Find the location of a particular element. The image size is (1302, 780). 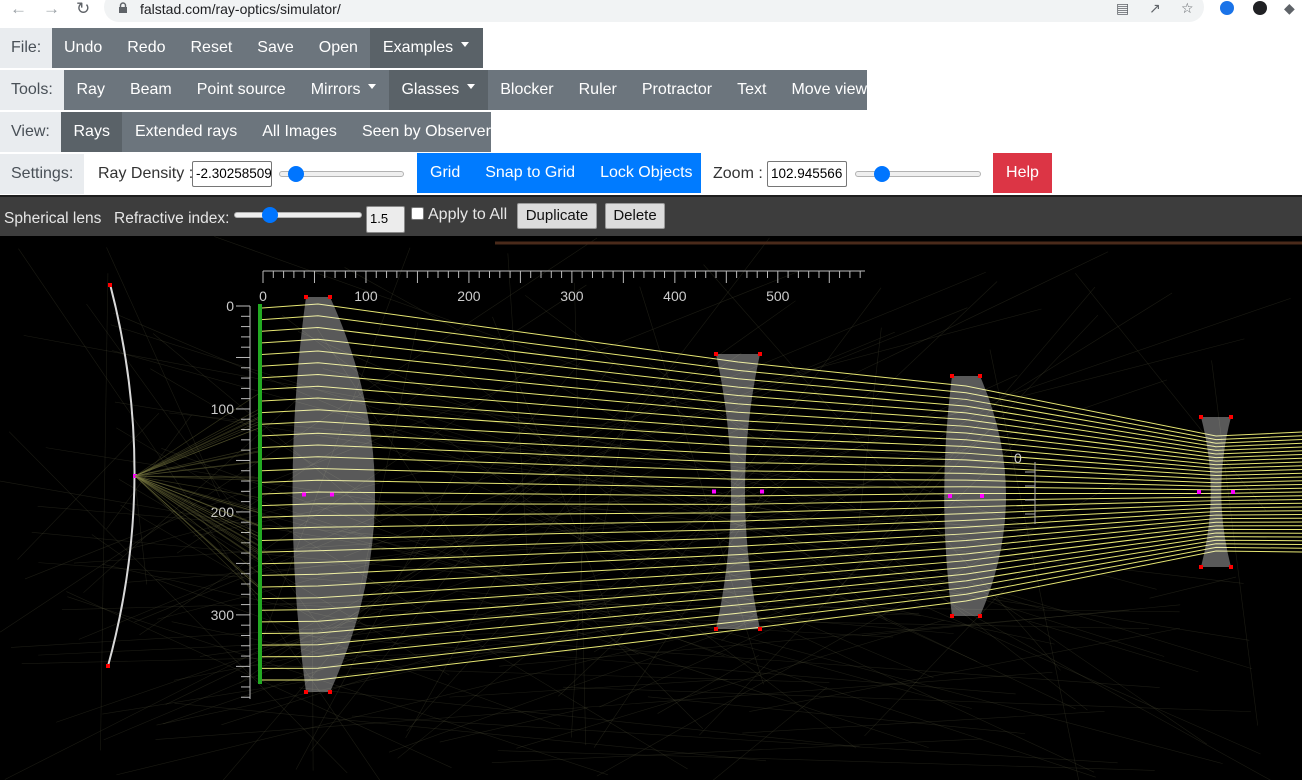

v-ruler-label: 200 is located at coordinates (223, 512).